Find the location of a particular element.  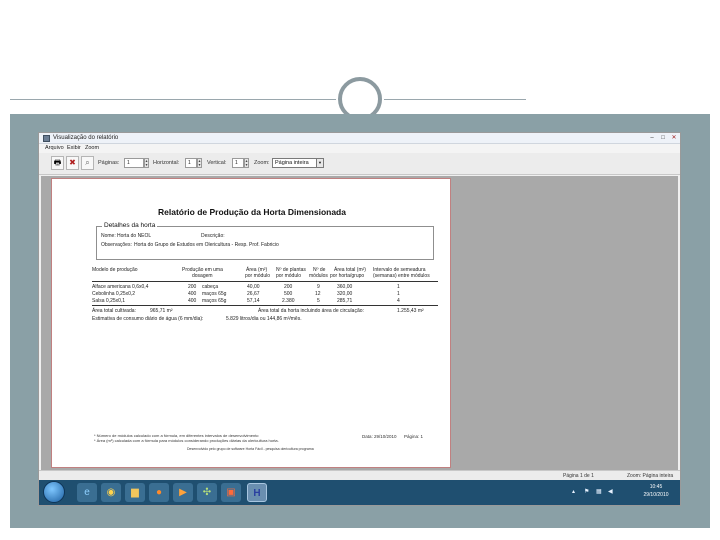

close-button: ✕ is located at coordinates (674, 138).